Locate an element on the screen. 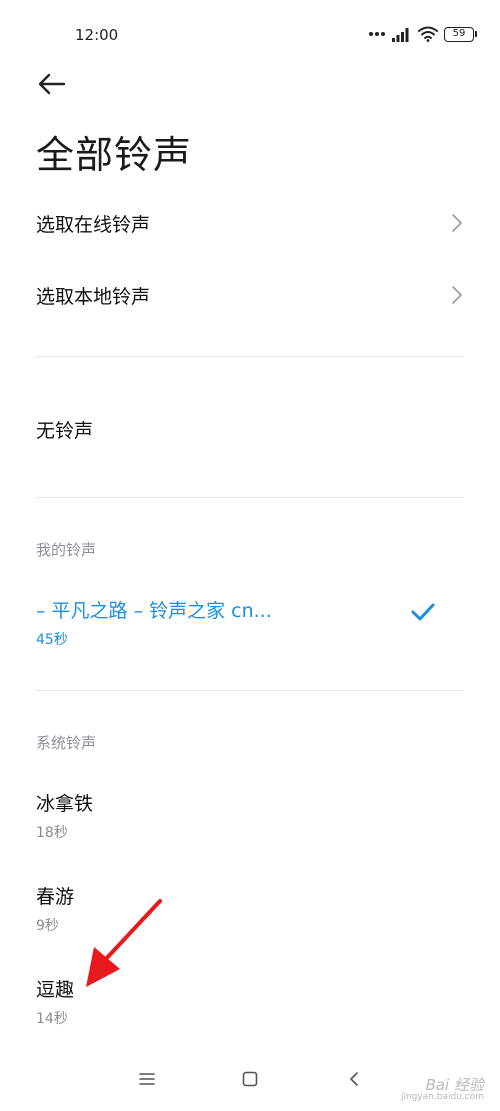 The image size is (500, 1111). ringtone-duration: 18秒 is located at coordinates (52, 833).